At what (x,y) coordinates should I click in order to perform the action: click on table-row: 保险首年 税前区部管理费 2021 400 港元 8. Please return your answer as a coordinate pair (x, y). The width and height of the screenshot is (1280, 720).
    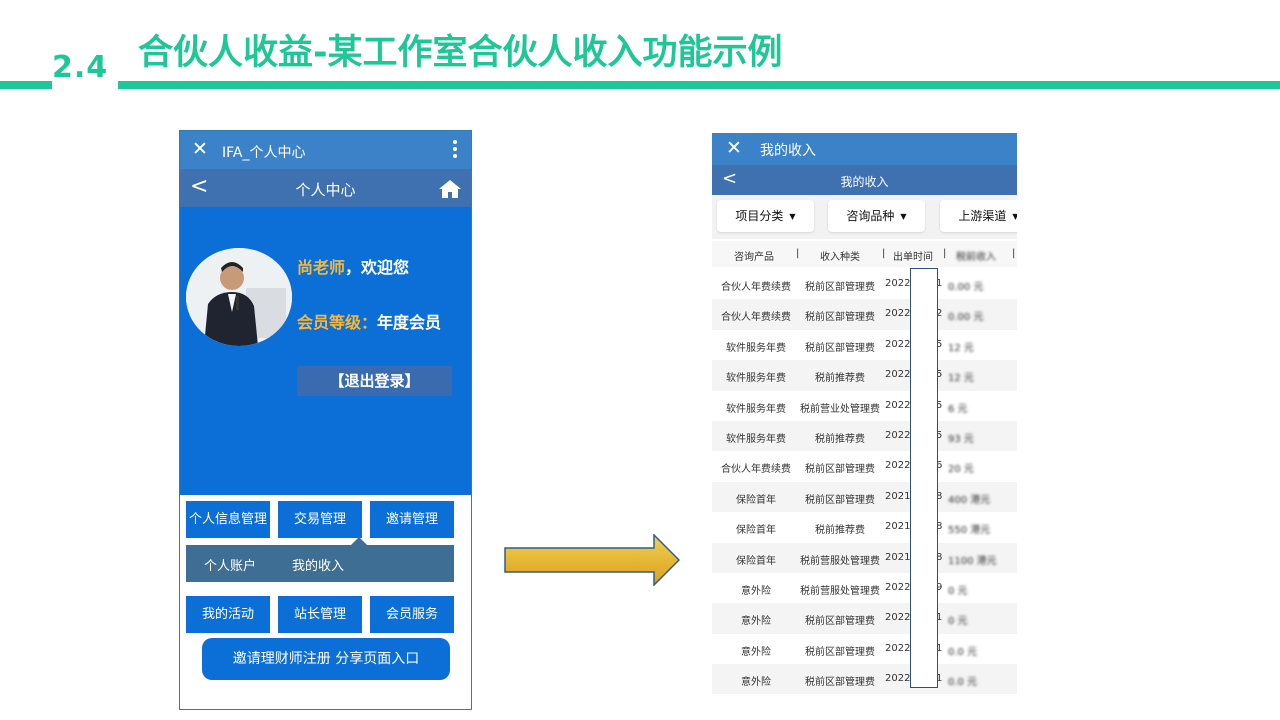
    Looking at the image, I should click on (864, 497).